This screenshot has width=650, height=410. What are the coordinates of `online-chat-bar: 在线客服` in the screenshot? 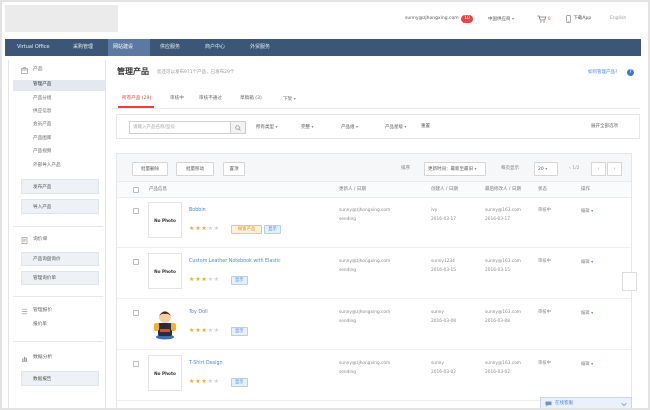 It's located at (586, 403).